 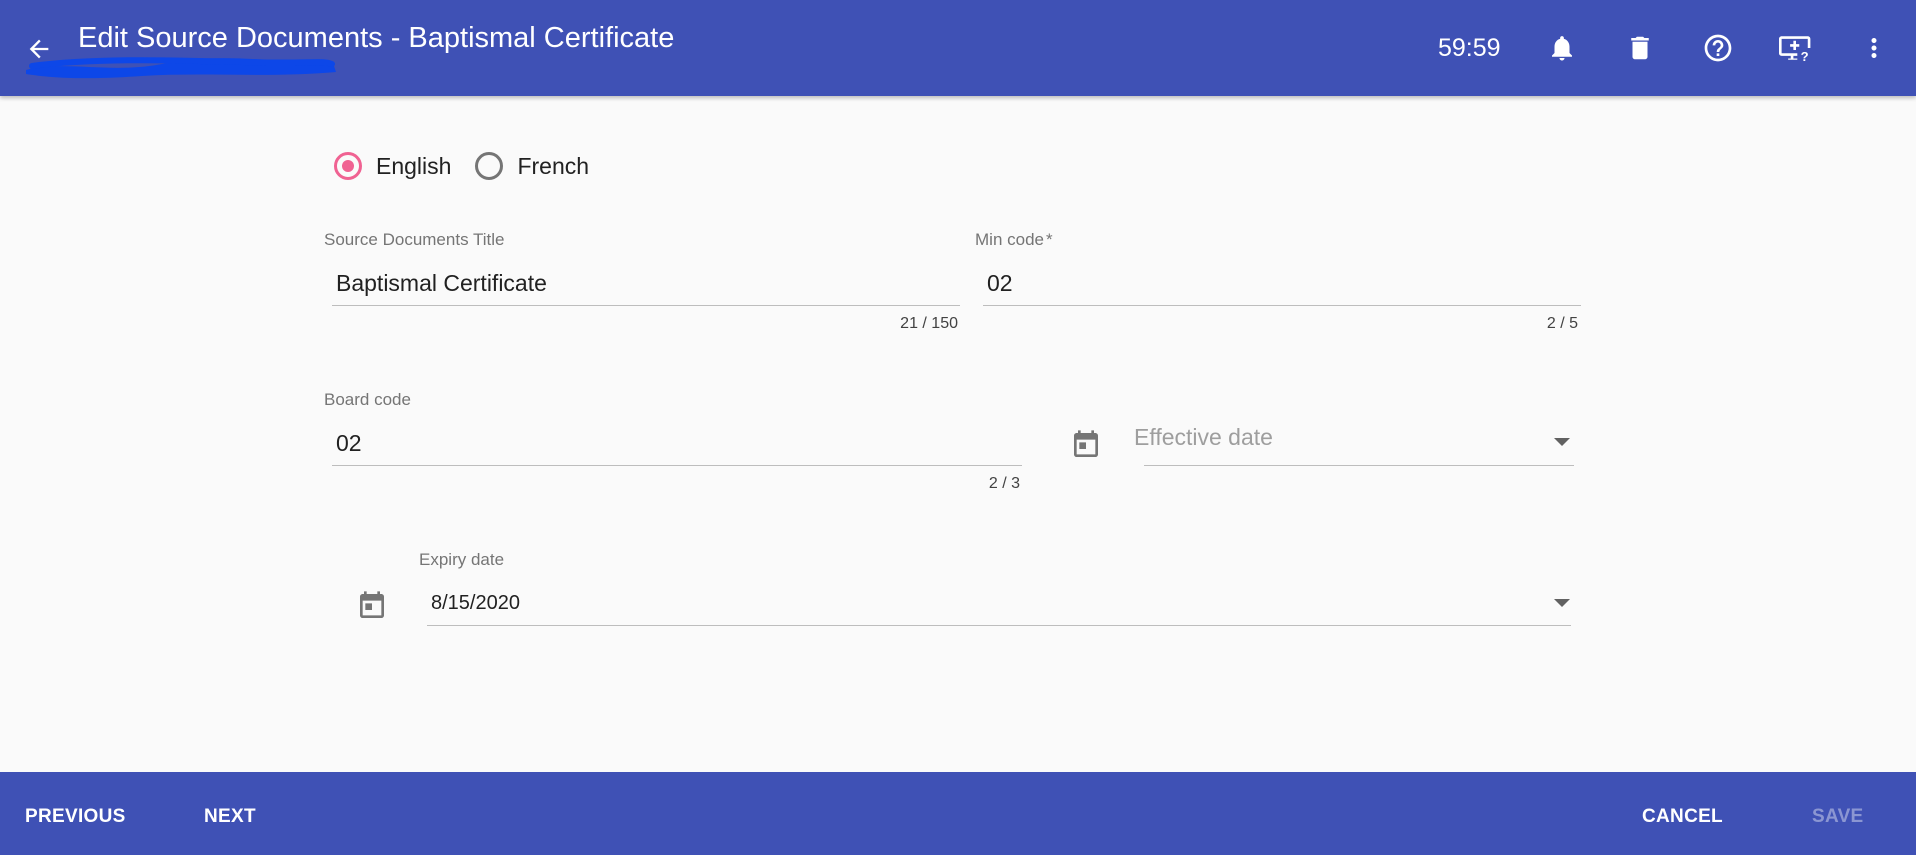 I want to click on radio-french: French, so click(x=532, y=166).